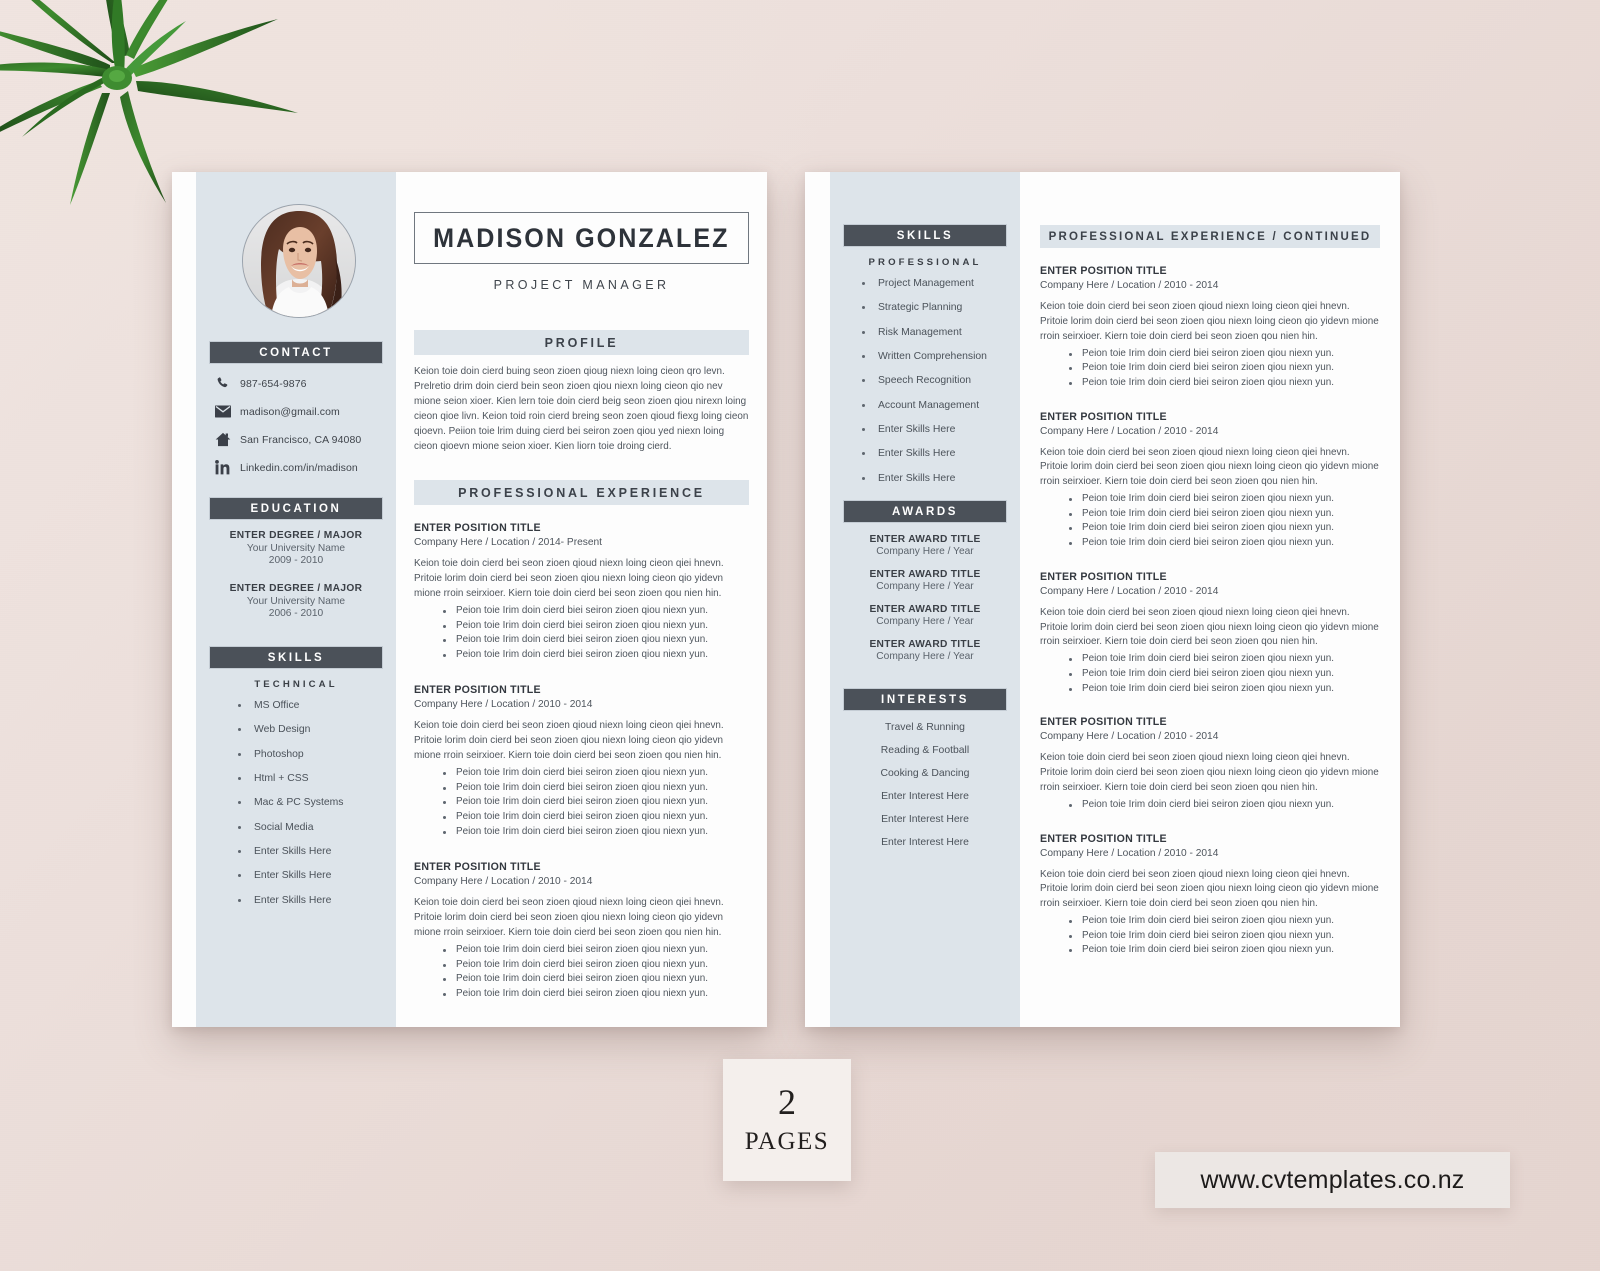  What do you see at coordinates (315, 754) in the screenshot?
I see `list-item: Photoshop` at bounding box center [315, 754].